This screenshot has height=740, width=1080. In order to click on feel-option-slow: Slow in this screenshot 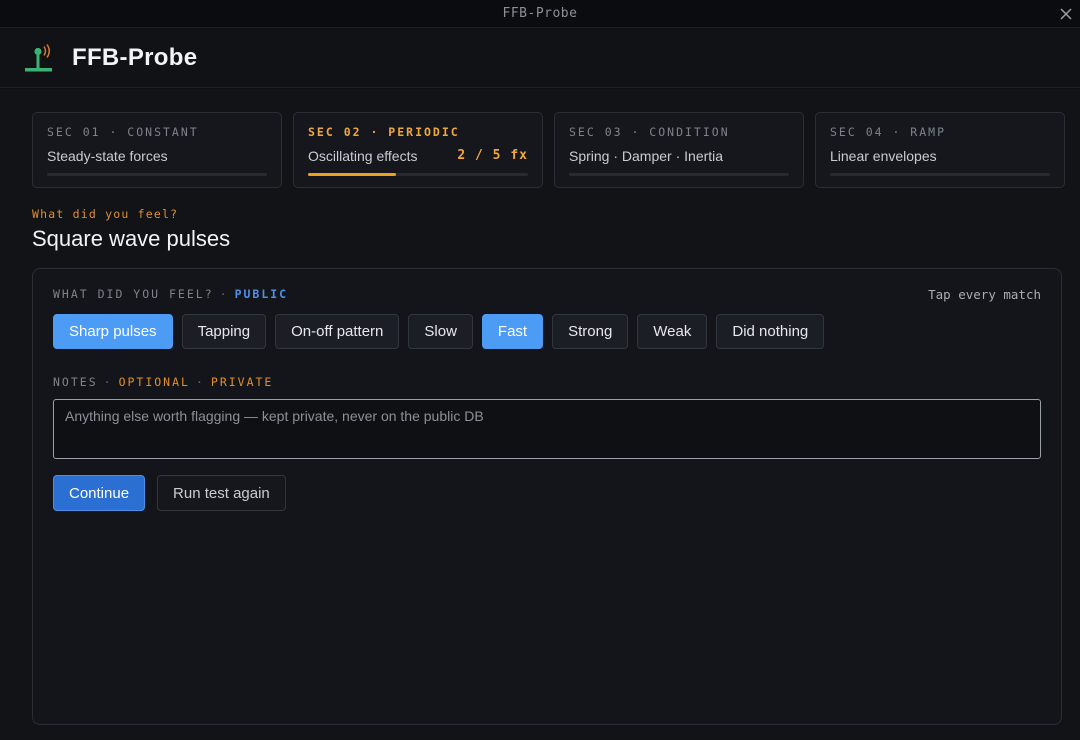, I will do `click(440, 331)`.